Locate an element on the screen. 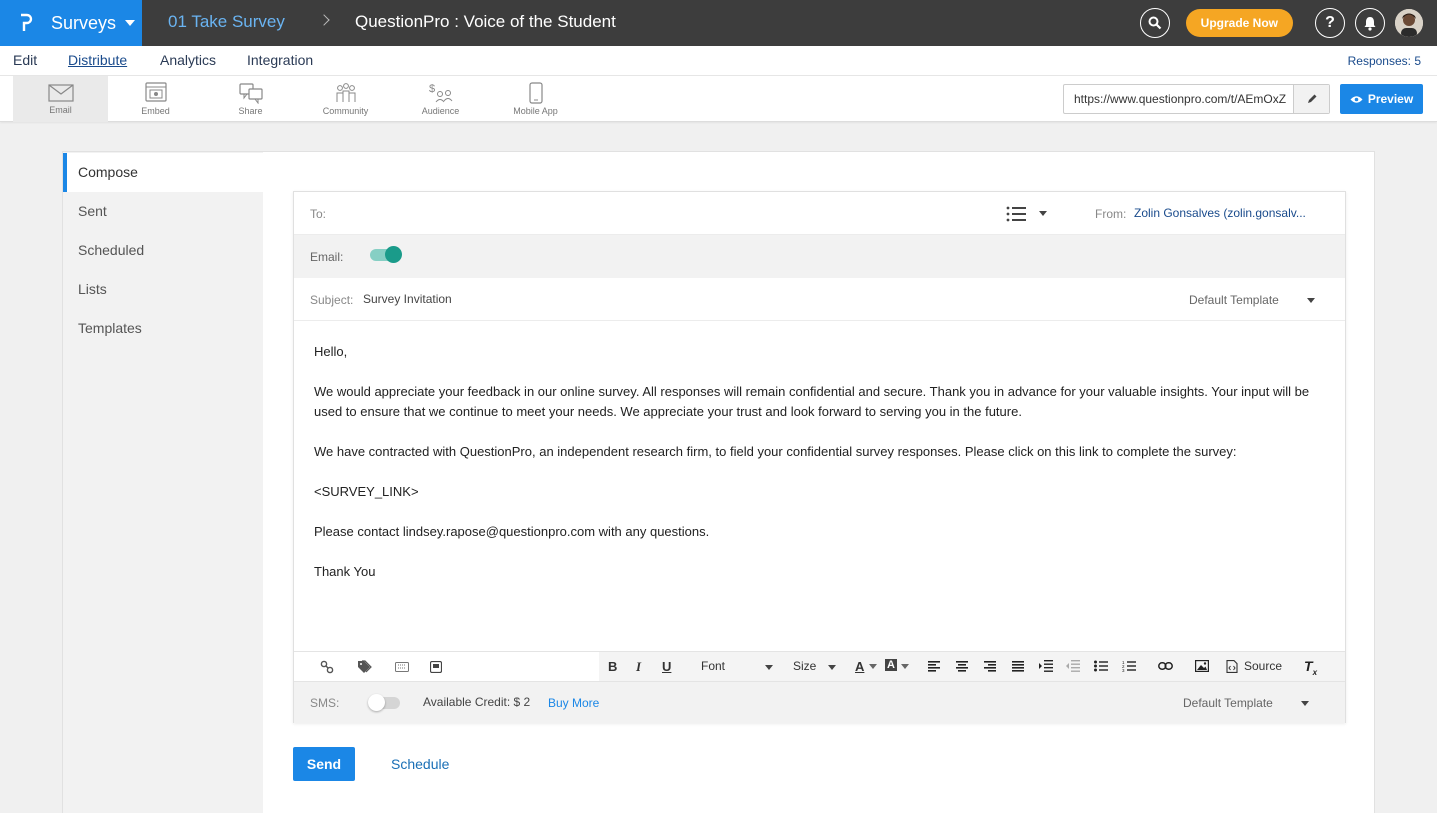 This screenshot has height=813, width=1437. clear-format-button: Tx is located at coordinates (1310, 667).